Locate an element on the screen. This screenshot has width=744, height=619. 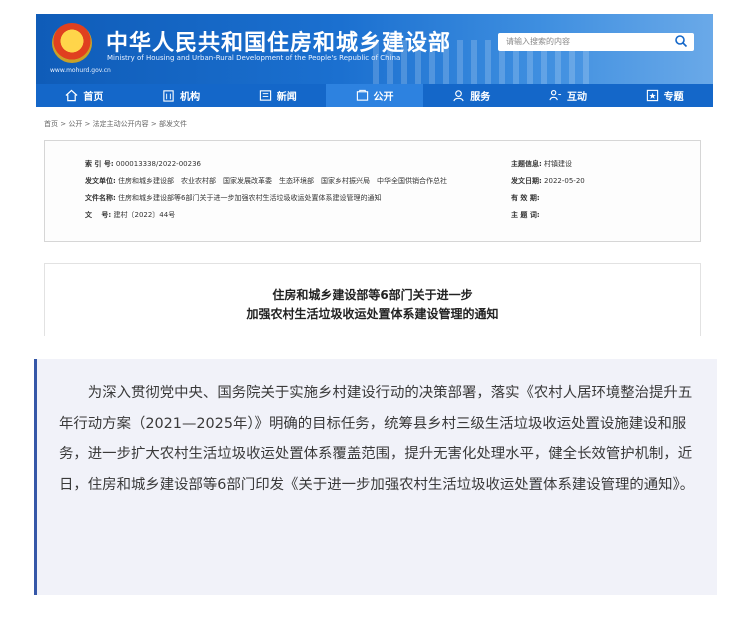
meta-topic: 主题信息: 村镇建设 is located at coordinates (541, 164).